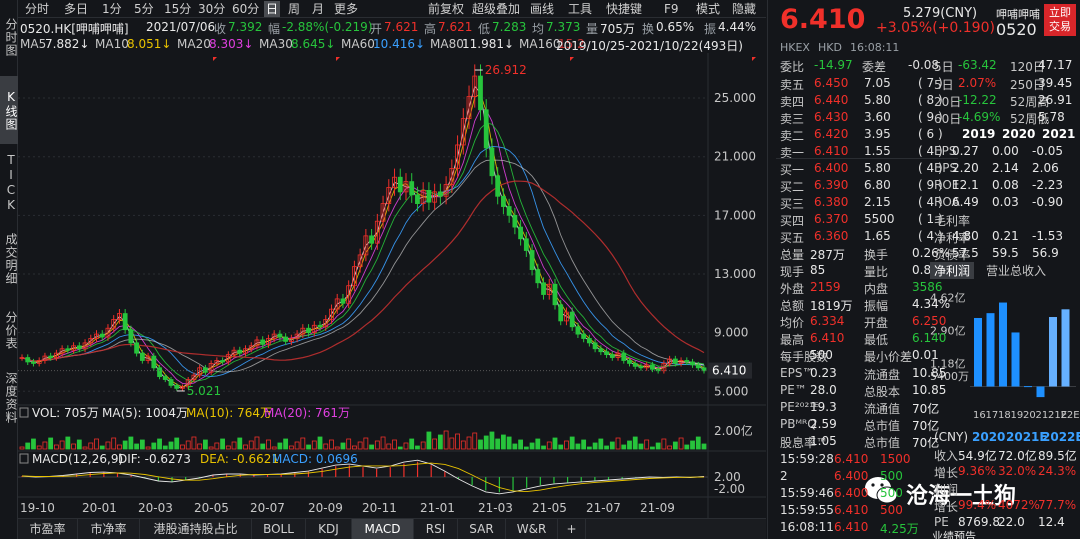 This screenshot has height=539, width=1080. What do you see at coordinates (9, 259) in the screenshot?
I see `side-tab-3: 成交明细` at bounding box center [9, 259].